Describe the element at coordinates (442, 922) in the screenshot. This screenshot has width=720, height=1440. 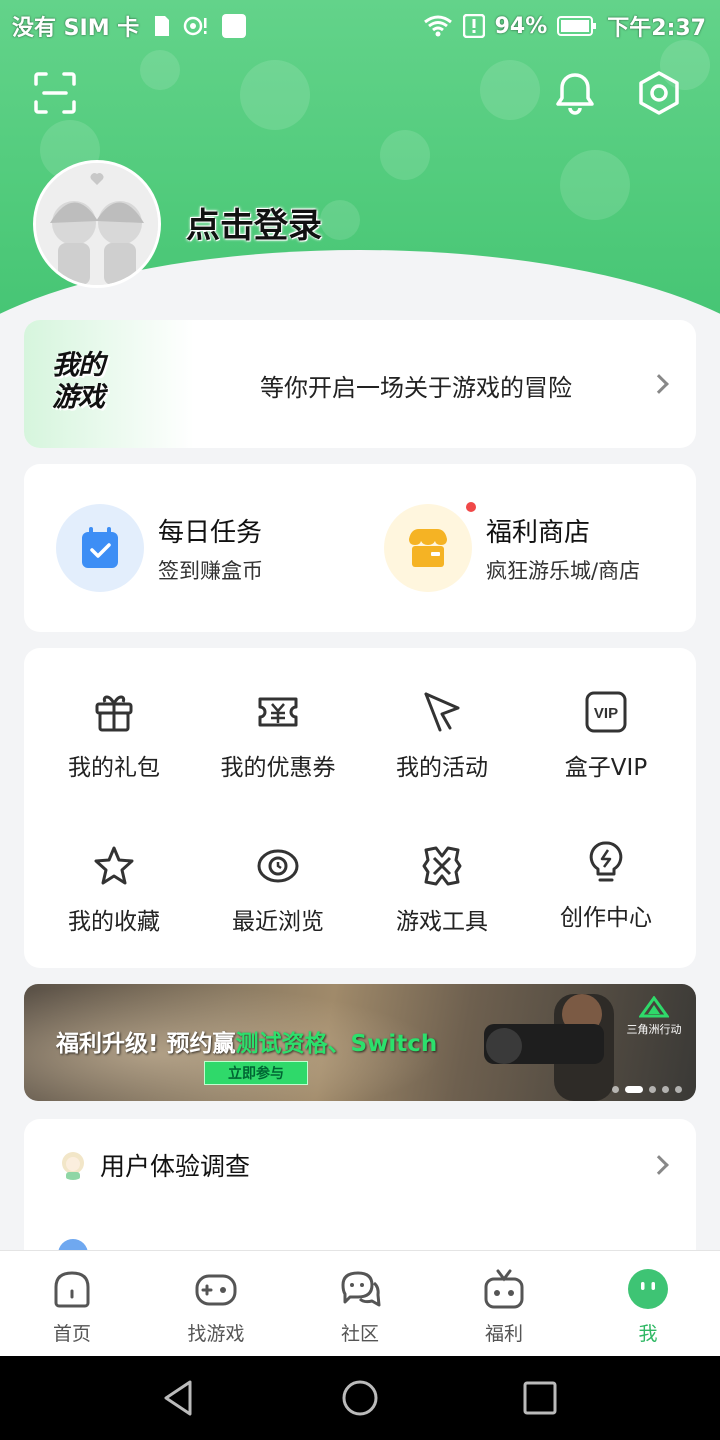
I see `grid-label-tools: 游戏工具` at that location.